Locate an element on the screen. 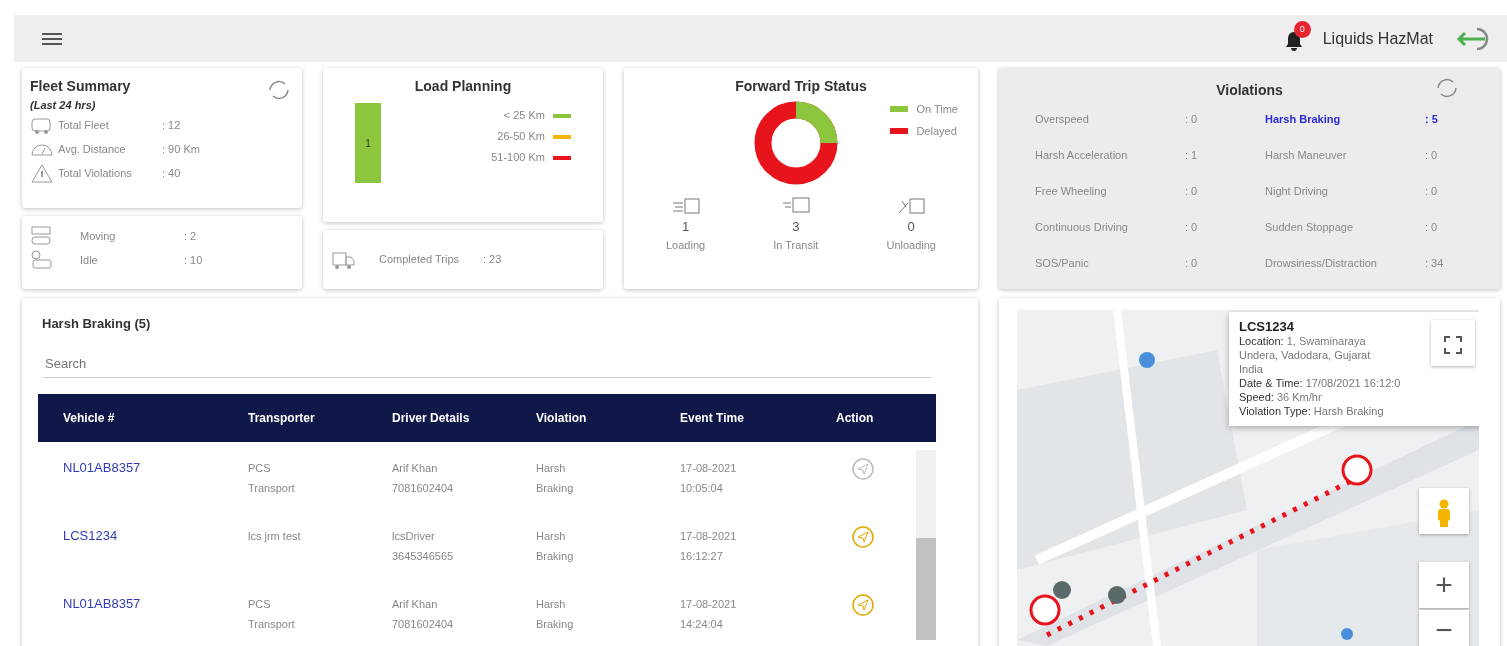 The image size is (1507, 646). bar-label: 1 is located at coordinates (368, 143).